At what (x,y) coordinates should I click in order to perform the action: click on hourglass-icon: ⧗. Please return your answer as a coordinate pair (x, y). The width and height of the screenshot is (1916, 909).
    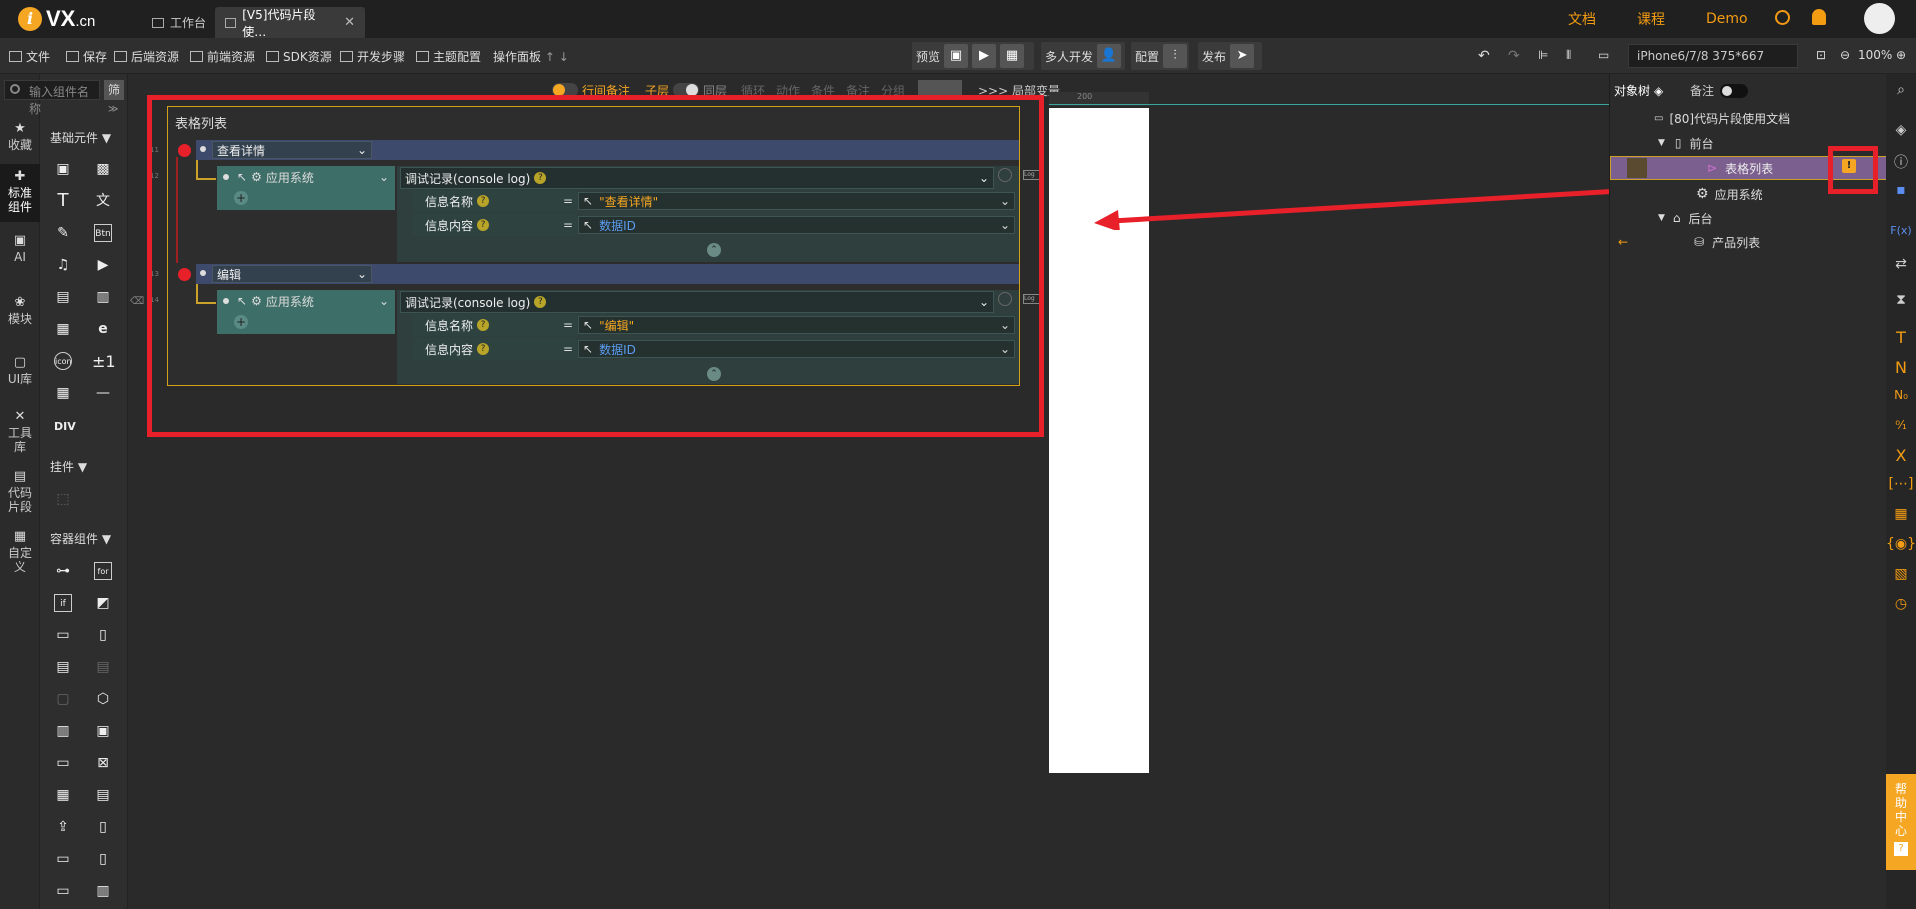
    Looking at the image, I should click on (1901, 300).